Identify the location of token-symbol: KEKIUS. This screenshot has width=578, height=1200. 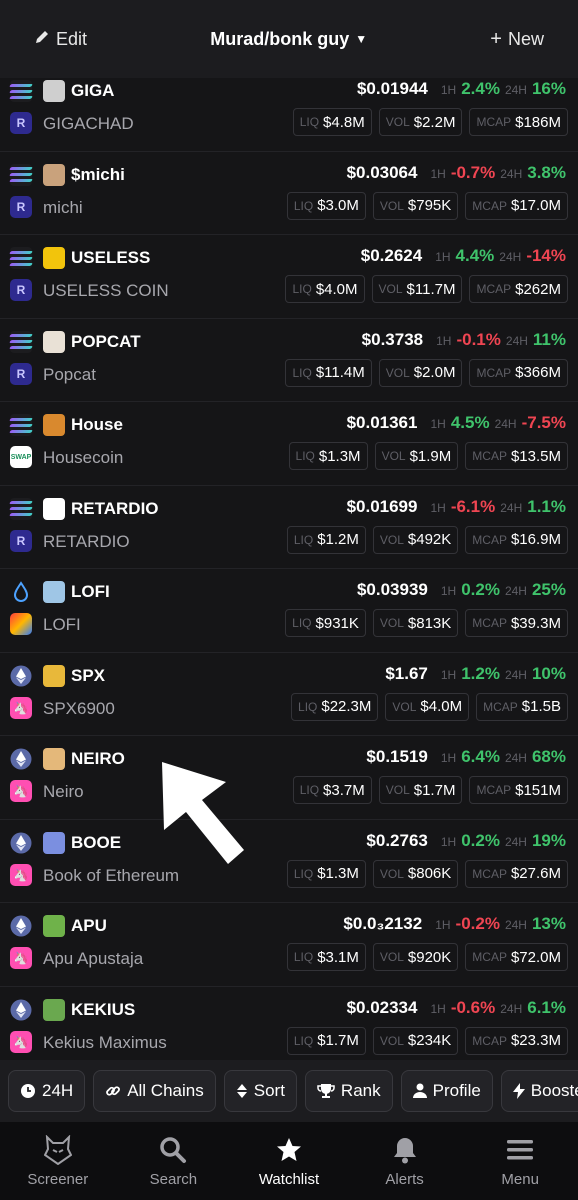
(103, 1009).